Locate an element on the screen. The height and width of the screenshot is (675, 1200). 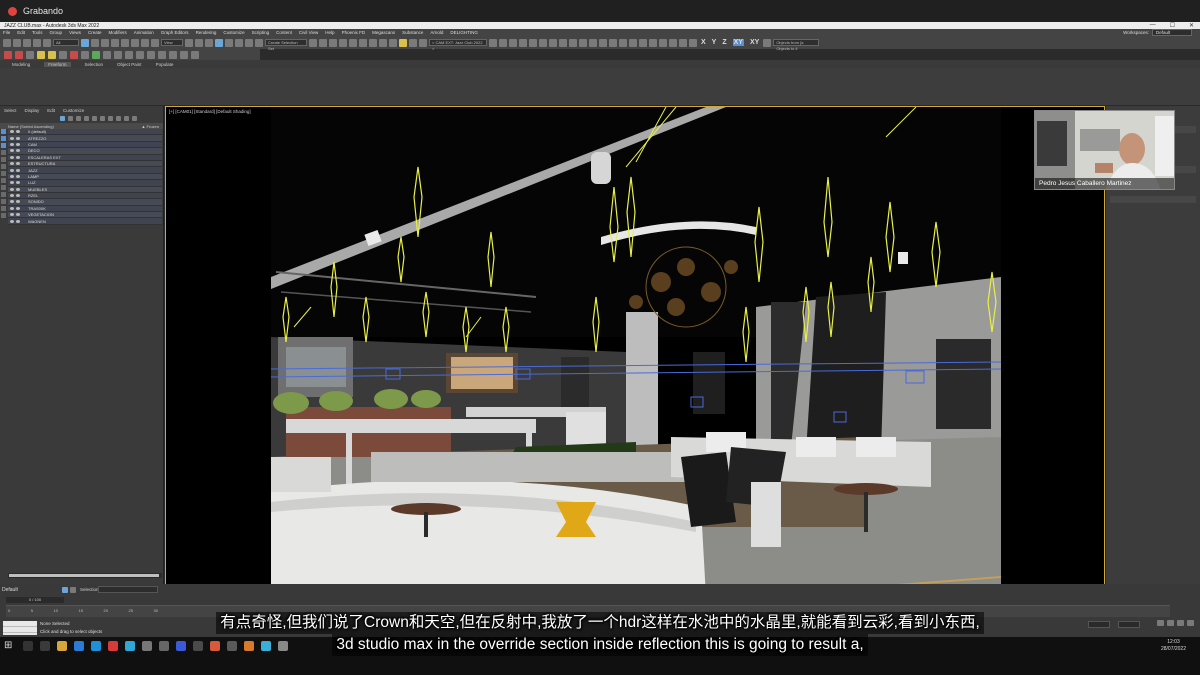
select-object-icon is located at coordinates (85, 42).